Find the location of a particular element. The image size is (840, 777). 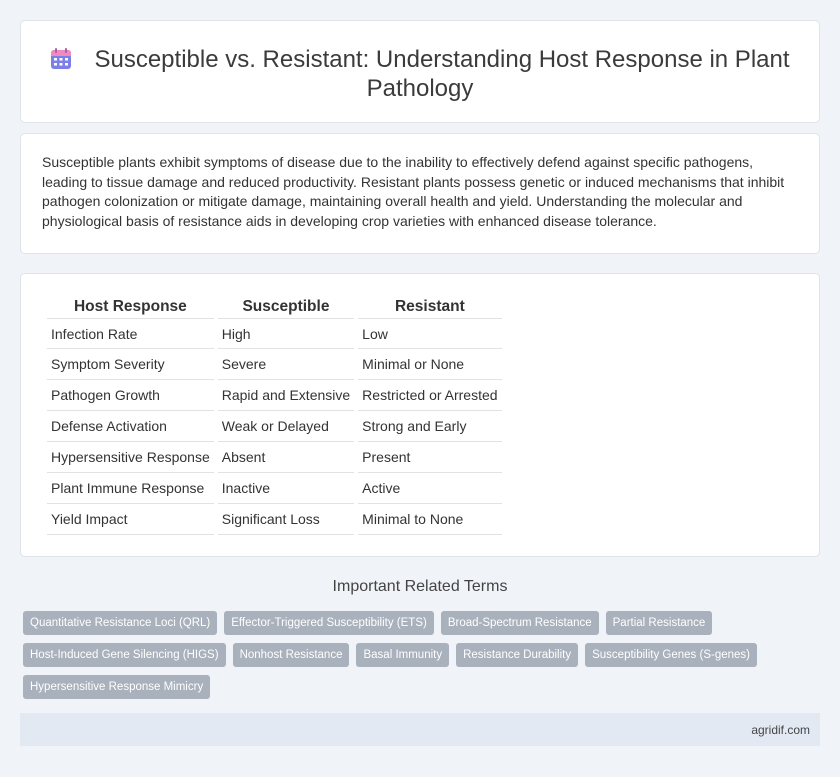

related-term-tag: Basal Immunity is located at coordinates (403, 655).